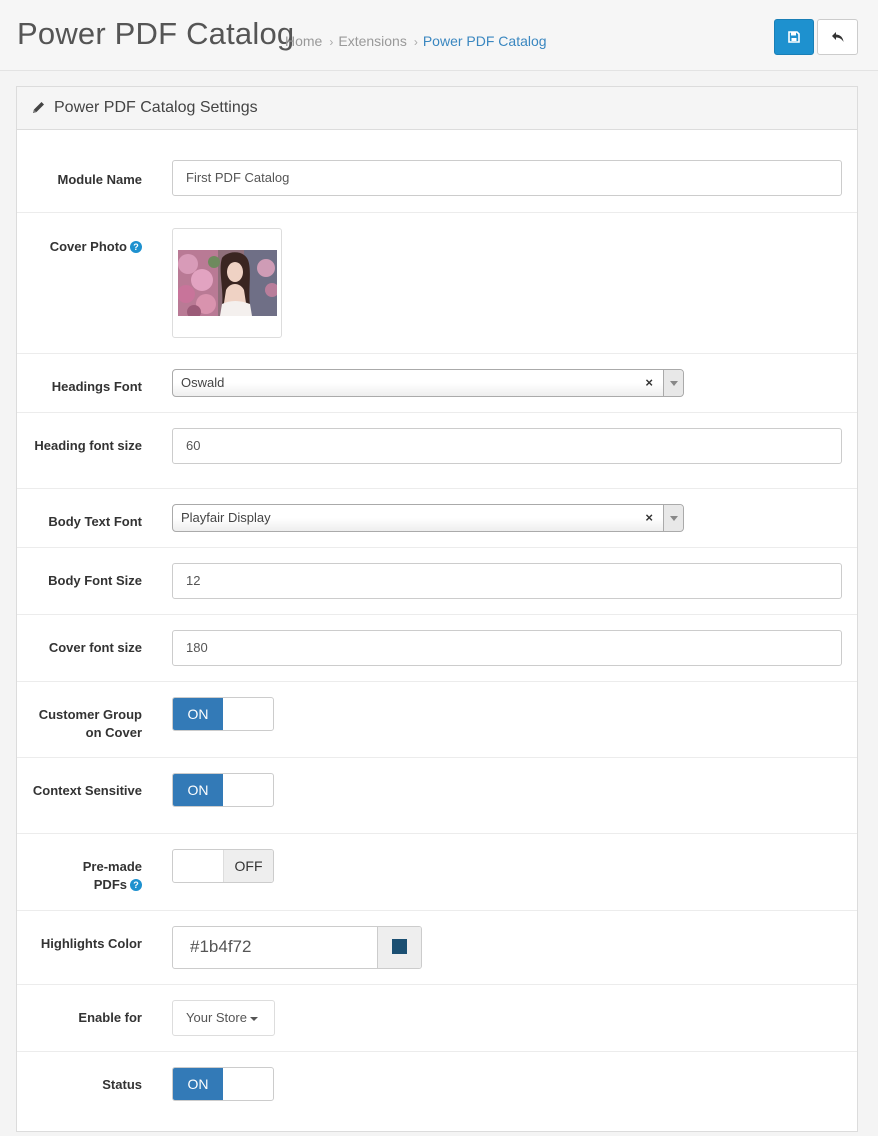  Describe the element at coordinates (38, 107) in the screenshot. I see `pencil-icon` at that location.